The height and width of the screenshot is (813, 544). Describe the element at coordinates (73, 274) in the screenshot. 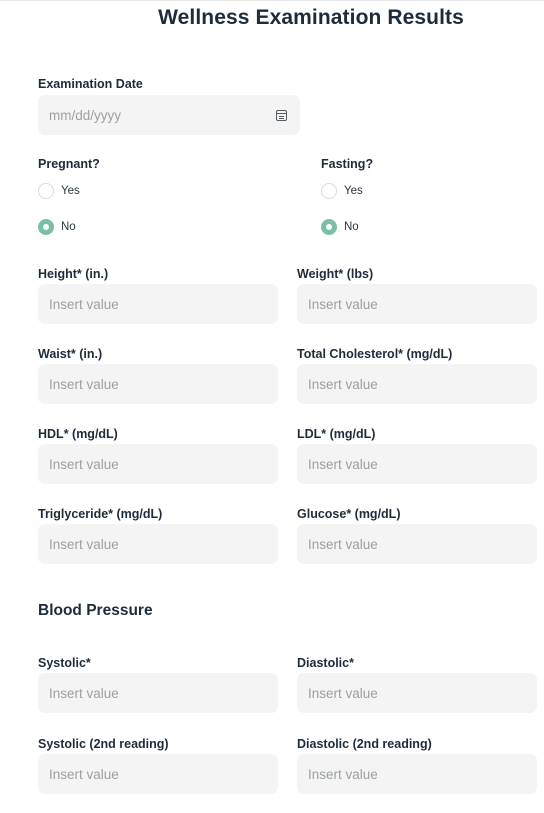

I see `height-label: Height* (in.)` at that location.